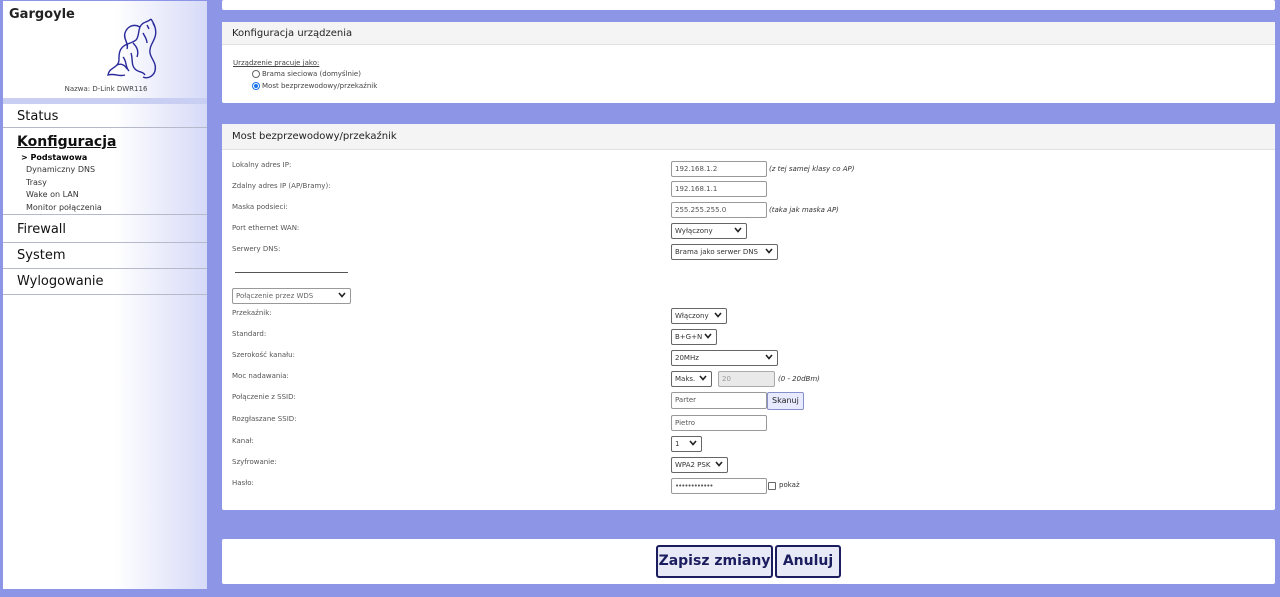 This screenshot has width=1280, height=597. Describe the element at coordinates (256, 249) in the screenshot. I see `dns-label: Serwery DNS:` at that location.